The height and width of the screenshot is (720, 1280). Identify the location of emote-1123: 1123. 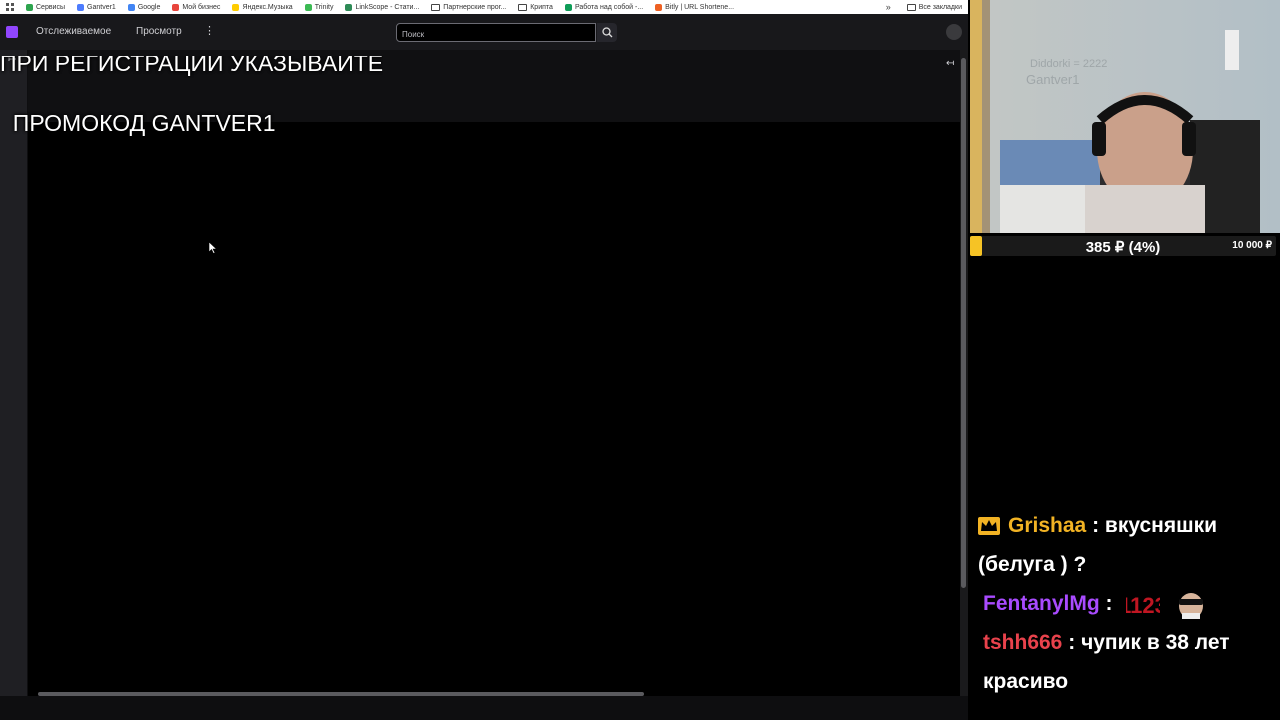
(1143, 605).